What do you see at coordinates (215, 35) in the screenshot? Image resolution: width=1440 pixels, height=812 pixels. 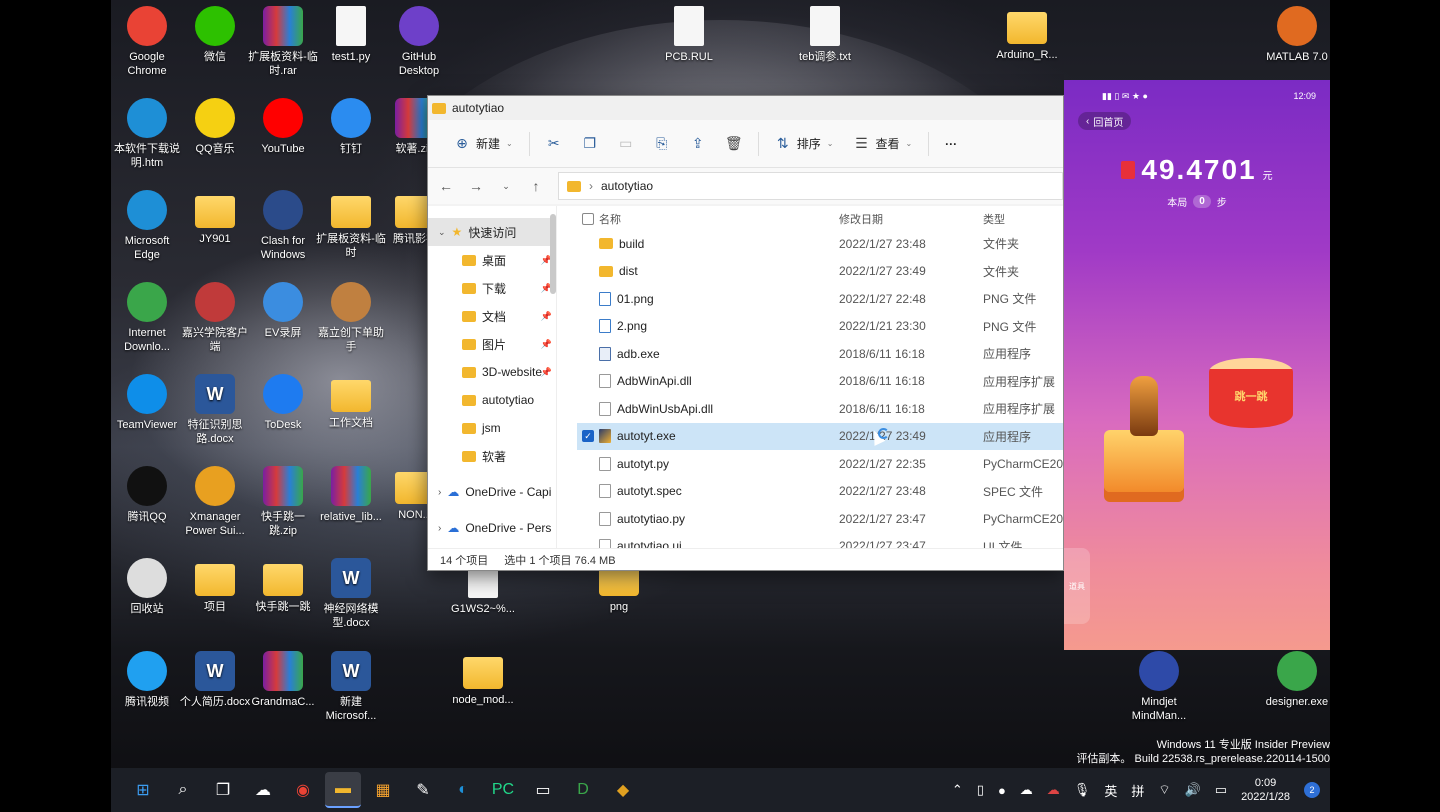 I see `desktop-icon: 微信` at bounding box center [215, 35].